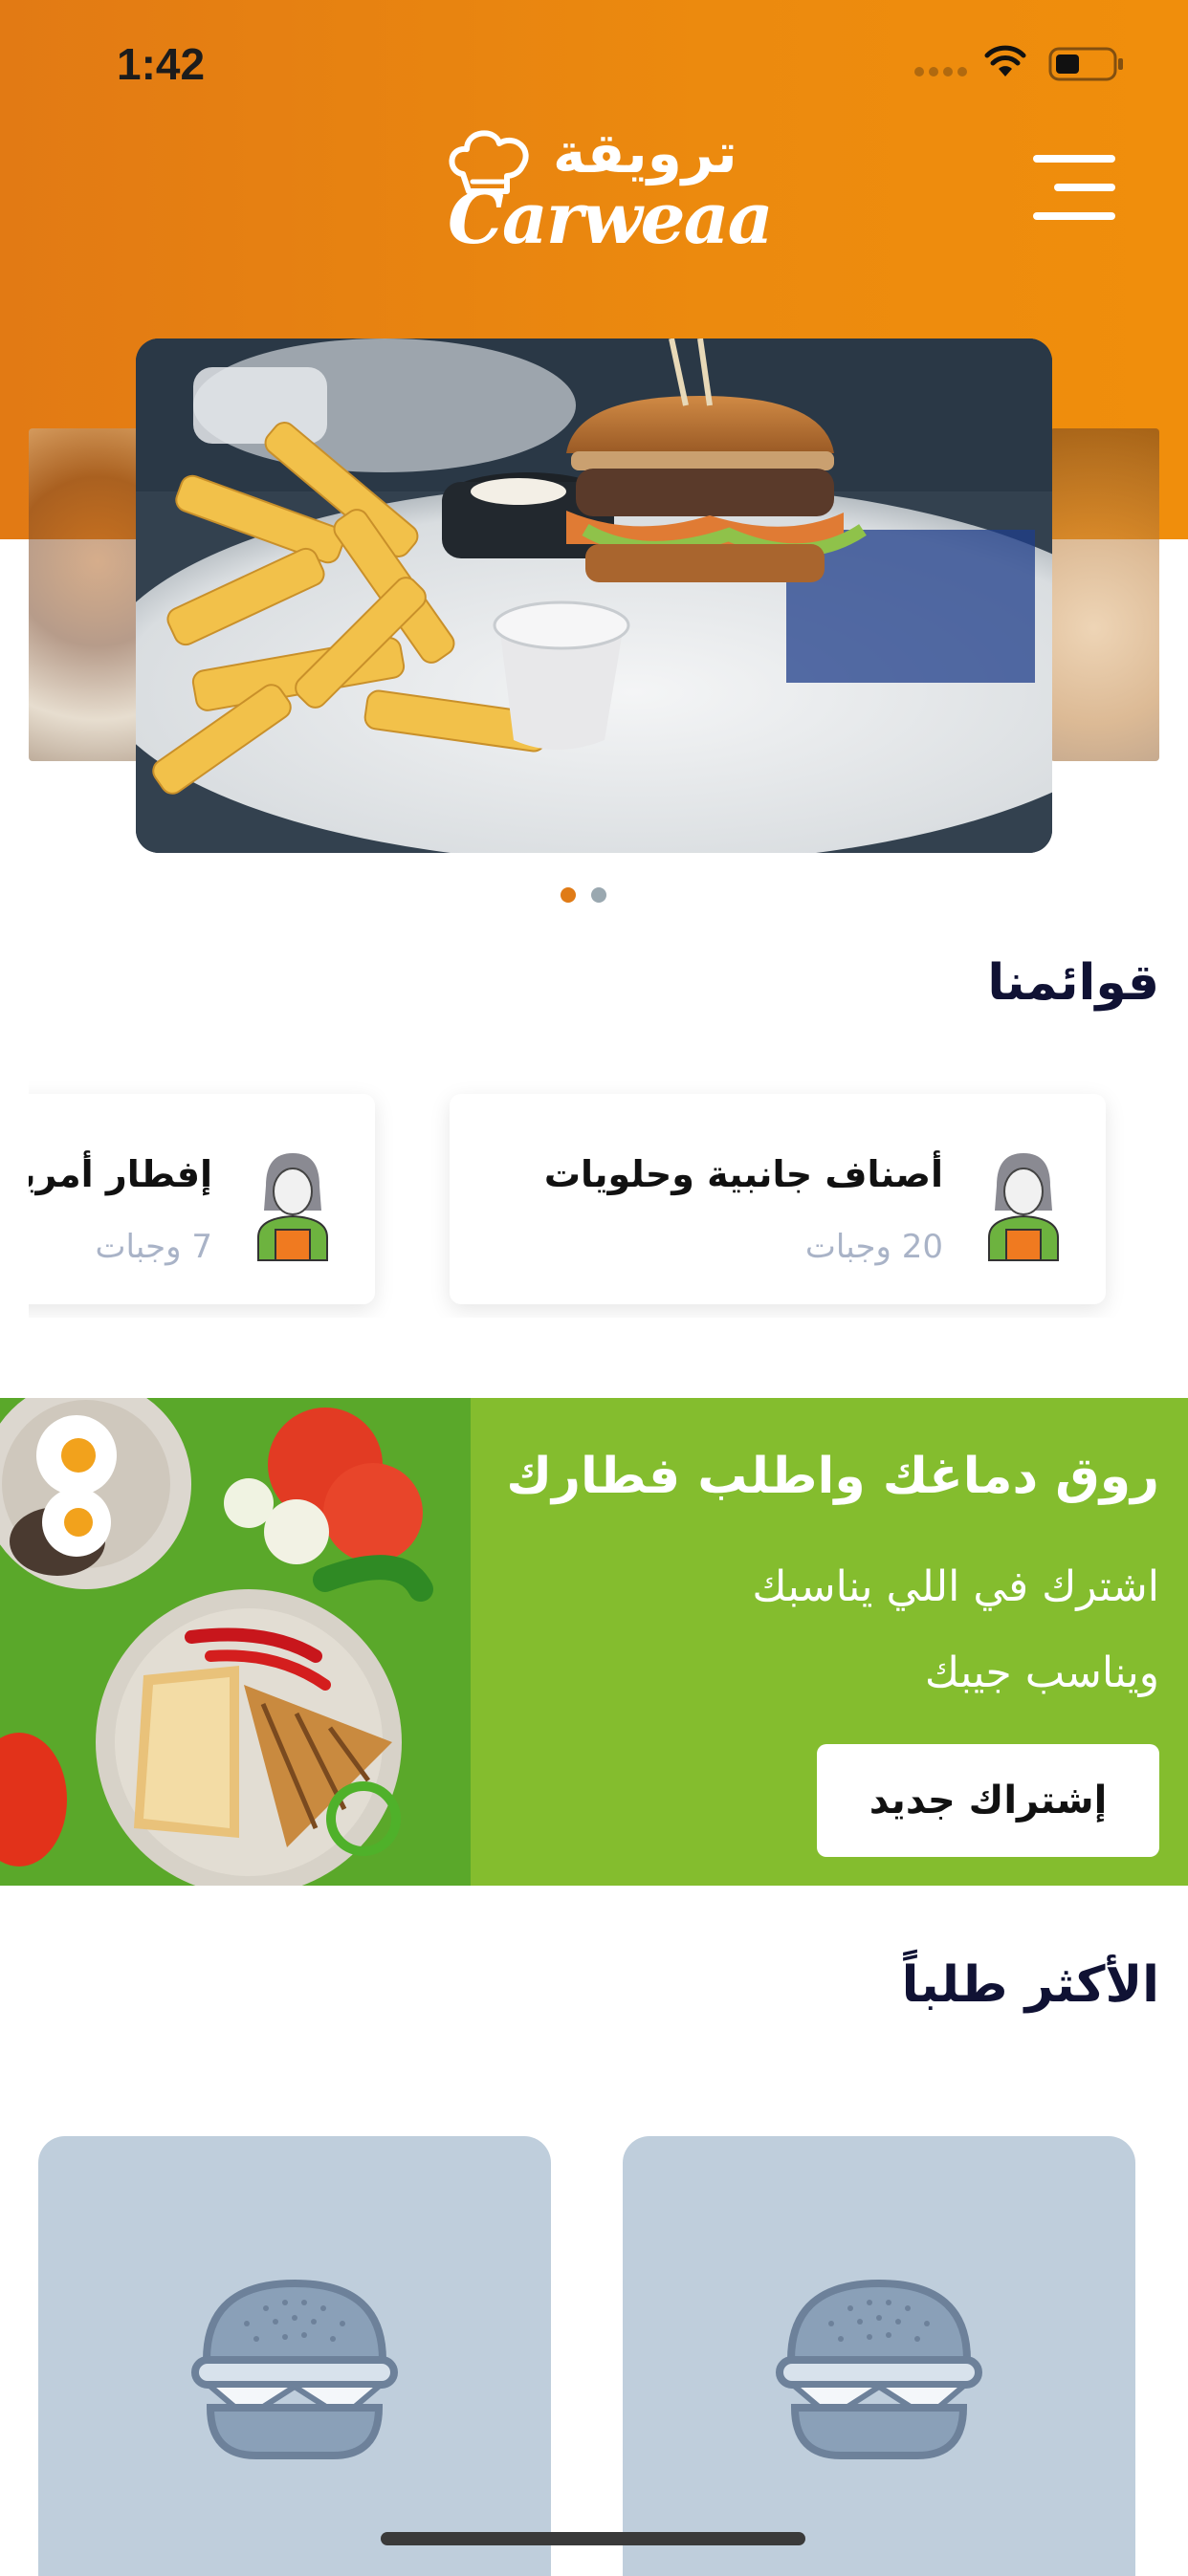  Describe the element at coordinates (1104, 594) in the screenshot. I see `carousel-slide-next` at that location.